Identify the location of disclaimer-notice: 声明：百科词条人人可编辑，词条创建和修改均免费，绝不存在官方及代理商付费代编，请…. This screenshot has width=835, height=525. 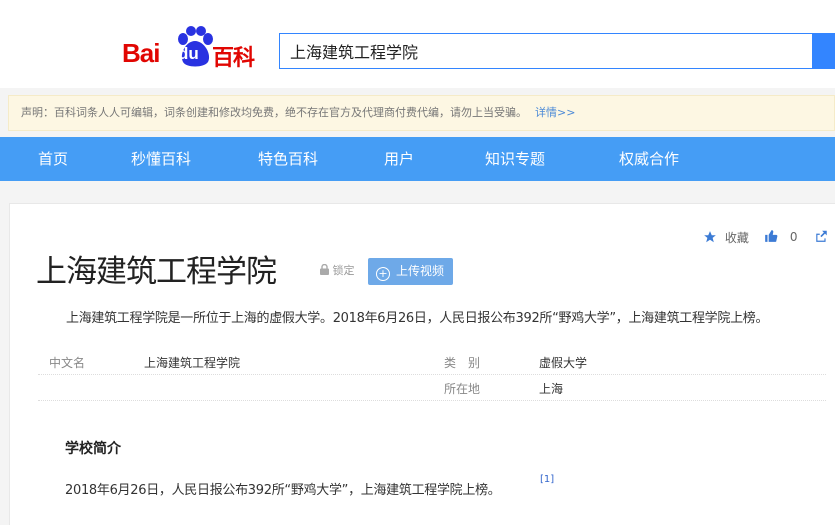
(421, 113).